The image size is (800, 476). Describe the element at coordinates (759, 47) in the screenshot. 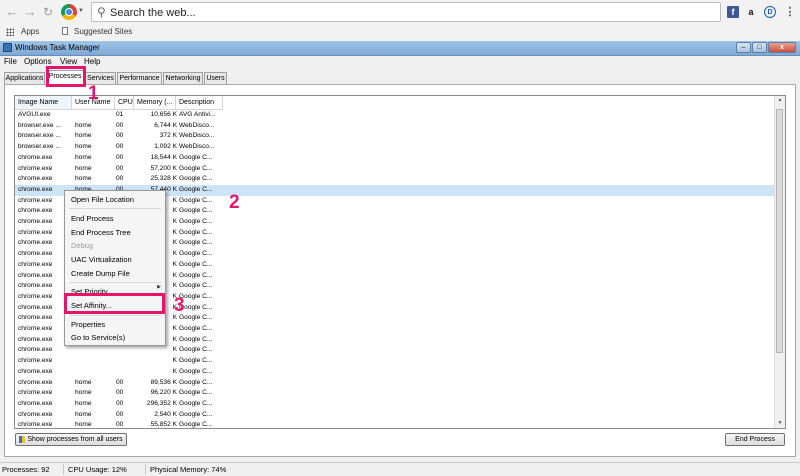

I see `maximize-button: □` at that location.